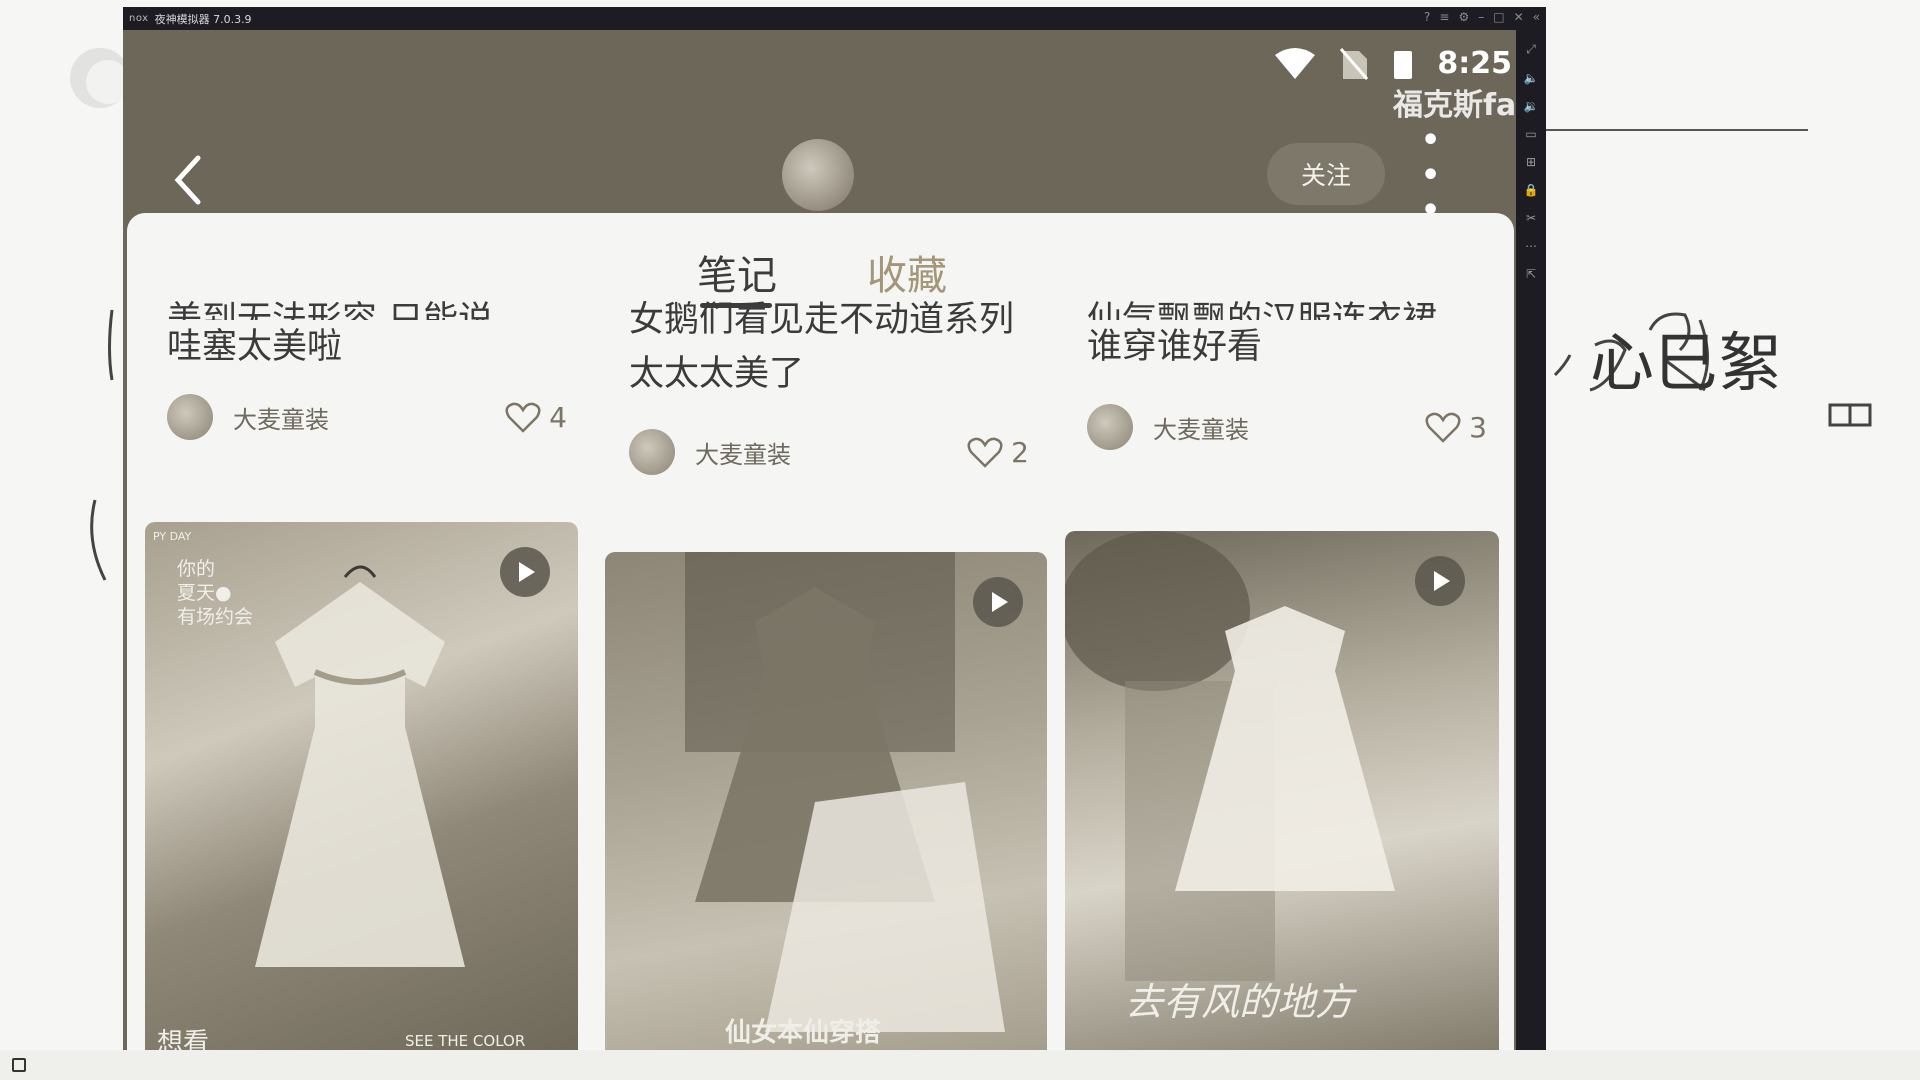 The width and height of the screenshot is (1920, 1080). I want to click on volume-up-icon: 🔈, so click(1531, 78).